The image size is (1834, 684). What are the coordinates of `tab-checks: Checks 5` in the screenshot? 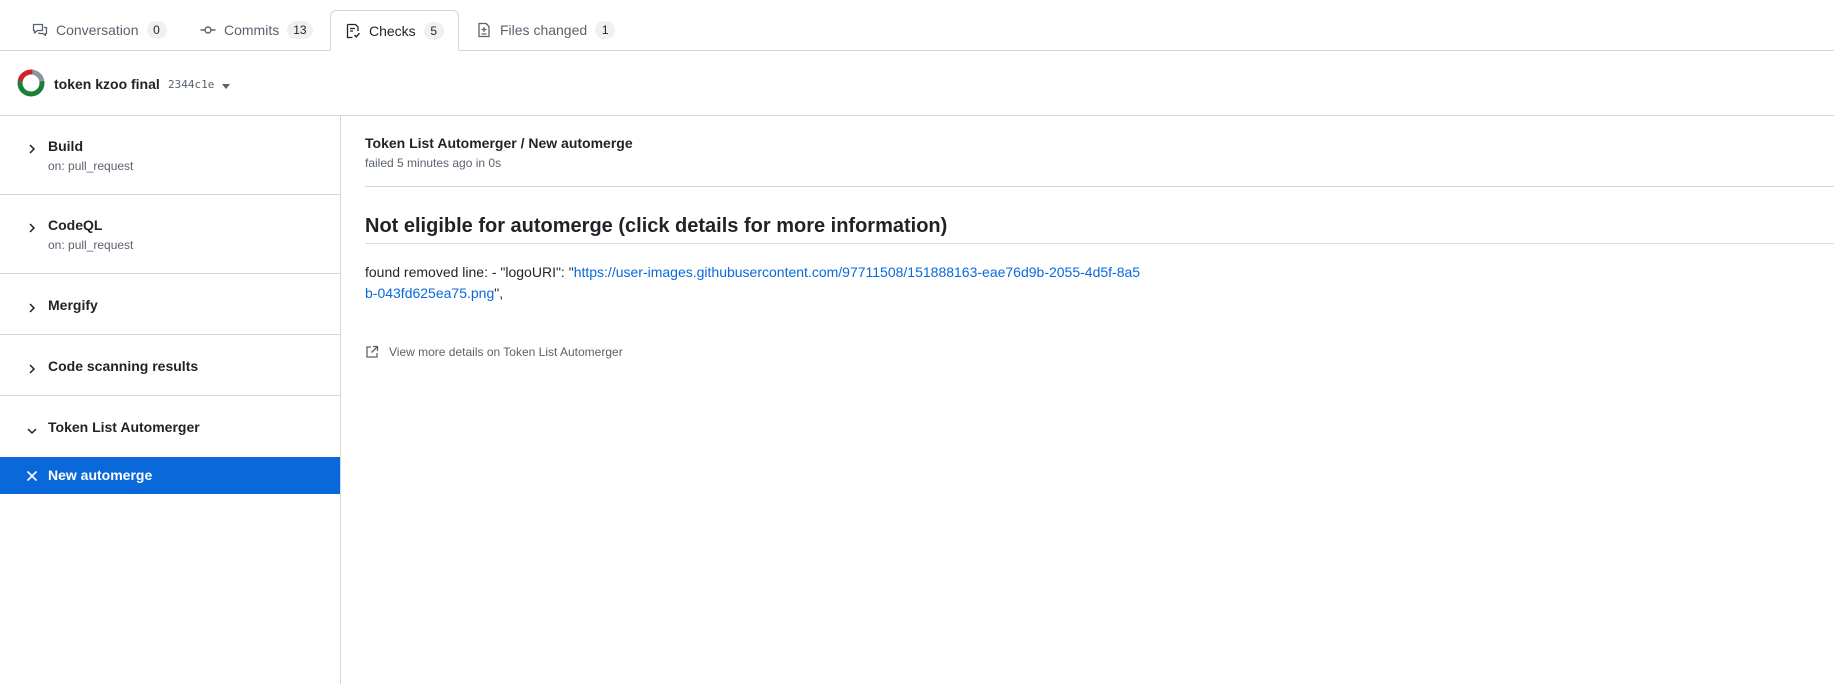 It's located at (394, 30).